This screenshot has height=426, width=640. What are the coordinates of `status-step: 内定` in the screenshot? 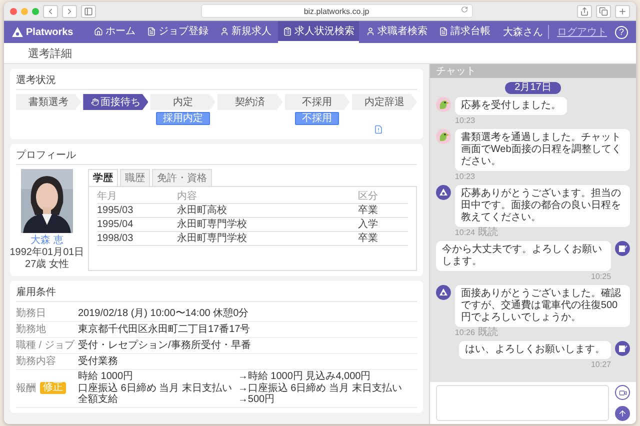 It's located at (183, 102).